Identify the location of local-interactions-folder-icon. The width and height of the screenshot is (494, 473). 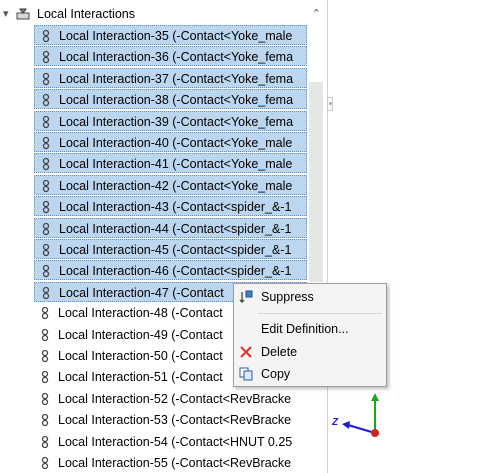
(23, 14).